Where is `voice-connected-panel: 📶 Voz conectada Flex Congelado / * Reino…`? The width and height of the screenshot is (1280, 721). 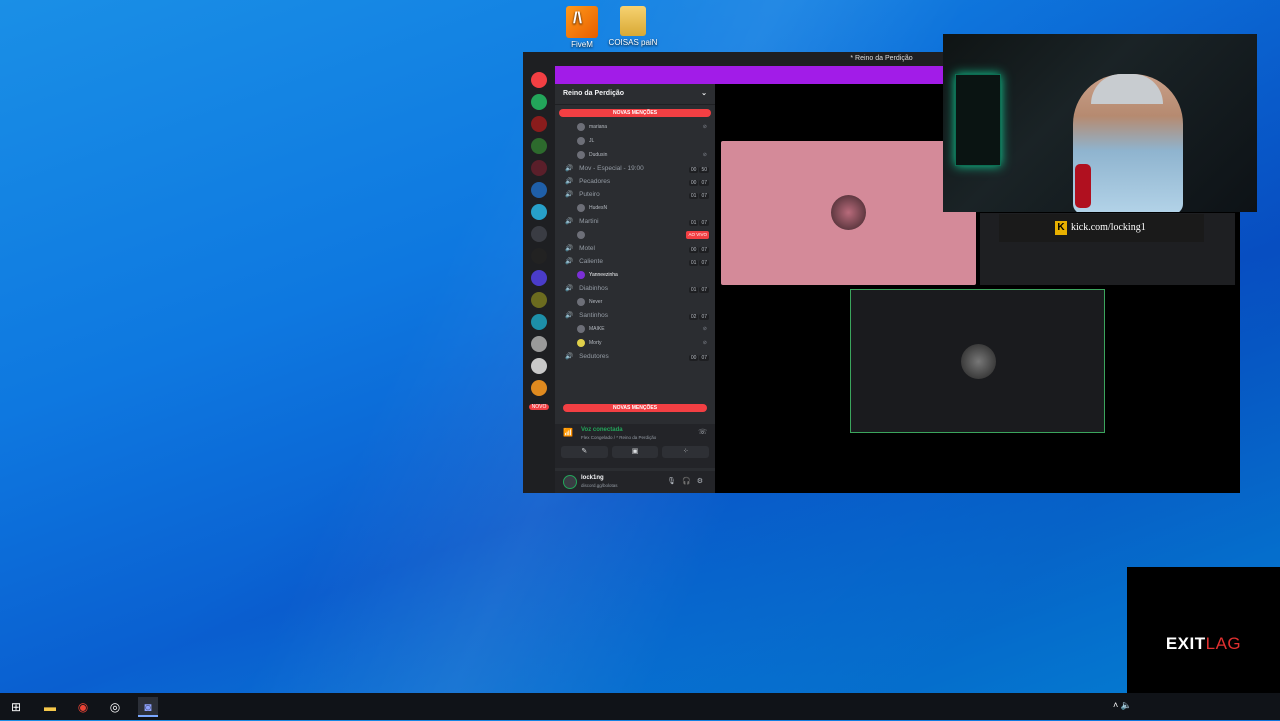 voice-connected-panel: 📶 Voz conectada Flex Congelado / * Reino… is located at coordinates (635, 446).